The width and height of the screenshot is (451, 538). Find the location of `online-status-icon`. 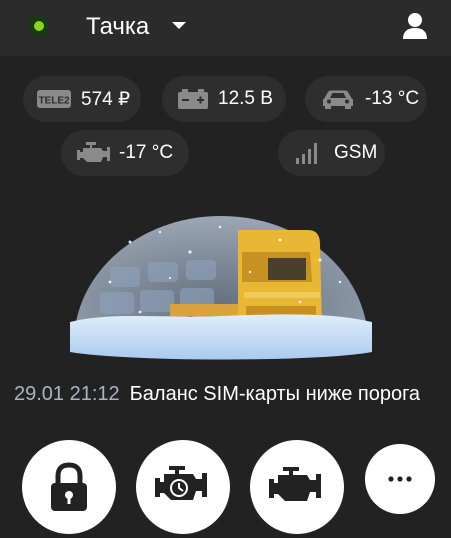

online-status-icon is located at coordinates (39, 26).